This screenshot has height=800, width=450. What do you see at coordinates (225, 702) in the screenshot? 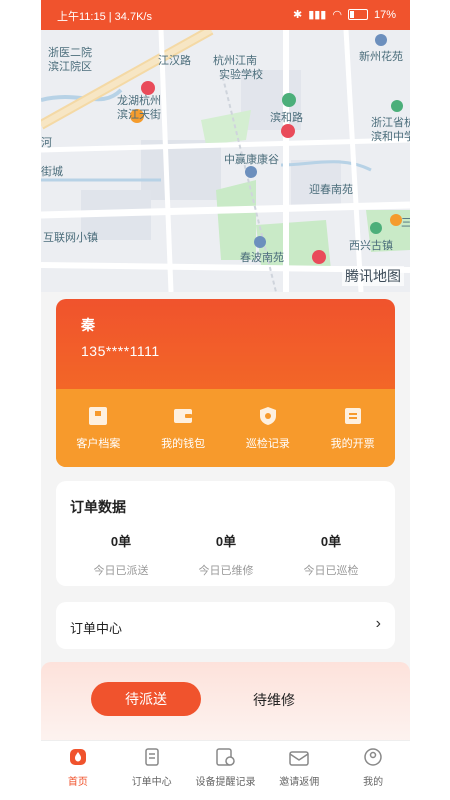
I see `order-tabs: 待派送 待维修` at bounding box center [225, 702].